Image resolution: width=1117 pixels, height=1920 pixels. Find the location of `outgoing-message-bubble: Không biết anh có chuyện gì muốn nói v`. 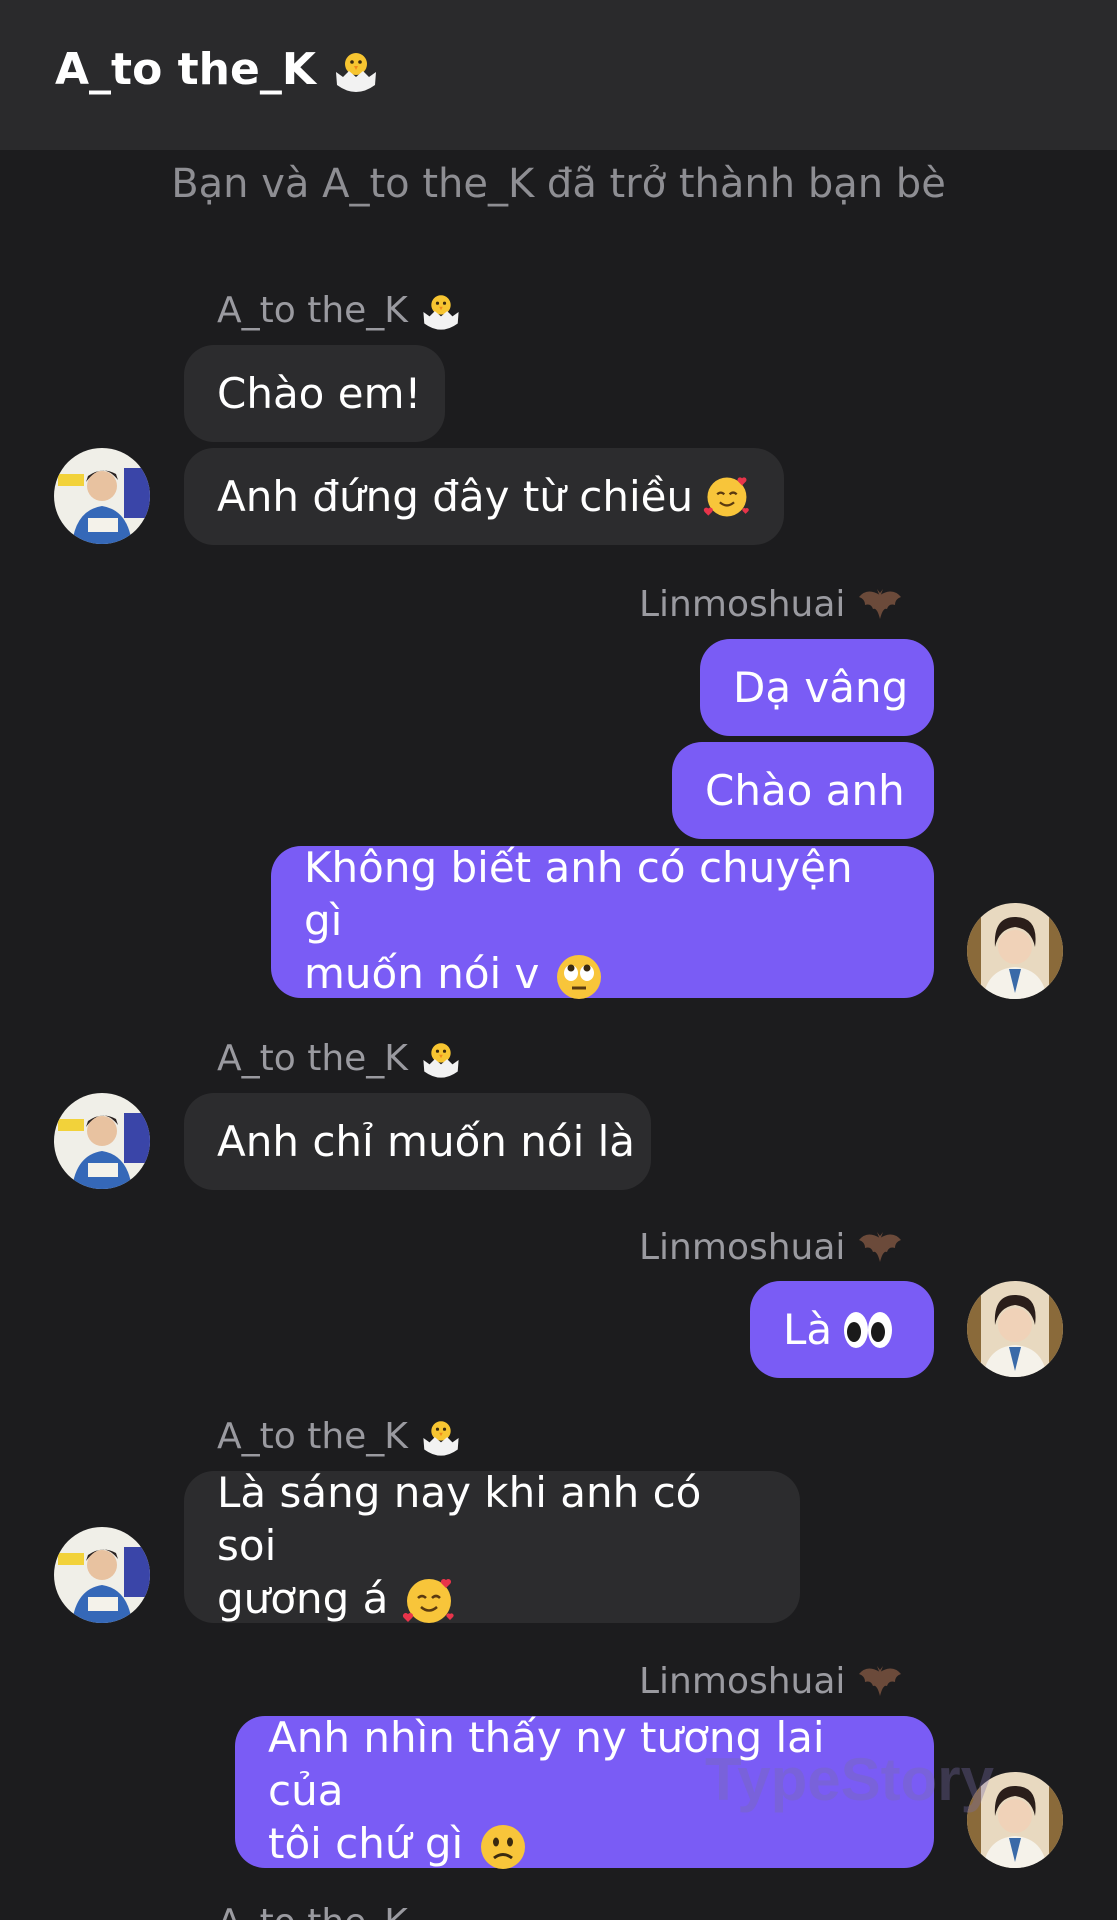

outgoing-message-bubble: Không biết anh có chuyện gì muốn nói v is located at coordinates (602, 921).